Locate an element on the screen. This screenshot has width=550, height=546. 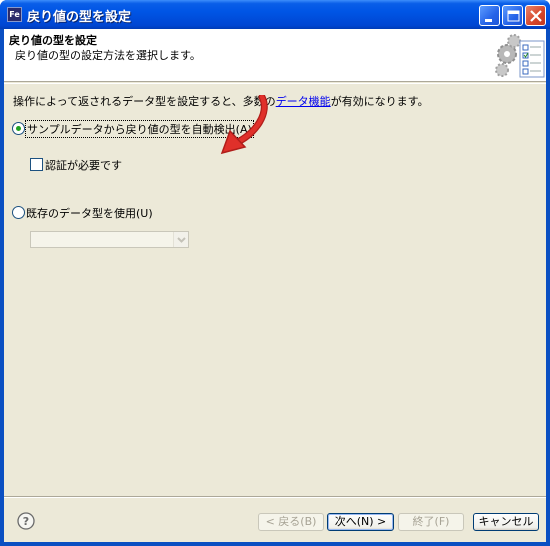
page-description: 戻り値の型の設定方法を選択します。 is located at coordinates (108, 55).